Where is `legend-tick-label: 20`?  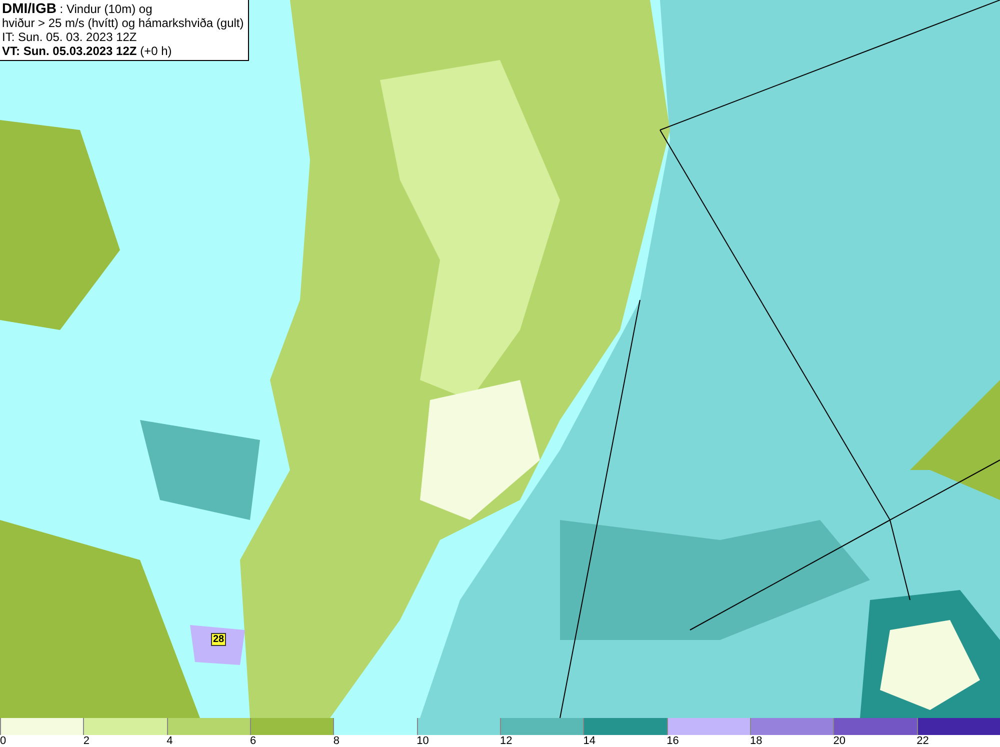
legend-tick-label: 20 is located at coordinates (839, 741).